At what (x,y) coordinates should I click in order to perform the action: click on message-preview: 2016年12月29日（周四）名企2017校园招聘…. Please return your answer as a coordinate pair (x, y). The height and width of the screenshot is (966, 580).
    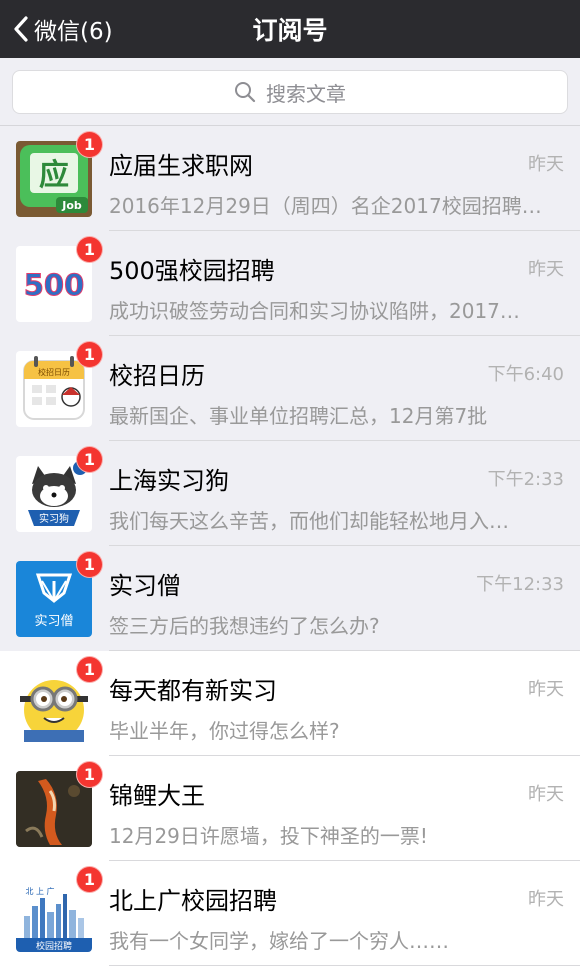
    Looking at the image, I should click on (325, 206).